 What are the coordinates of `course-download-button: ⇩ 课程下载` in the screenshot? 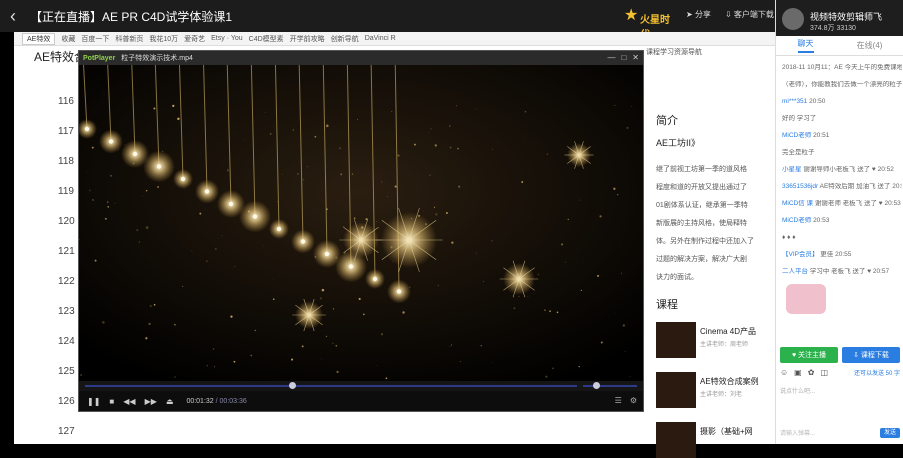 It's located at (871, 355).